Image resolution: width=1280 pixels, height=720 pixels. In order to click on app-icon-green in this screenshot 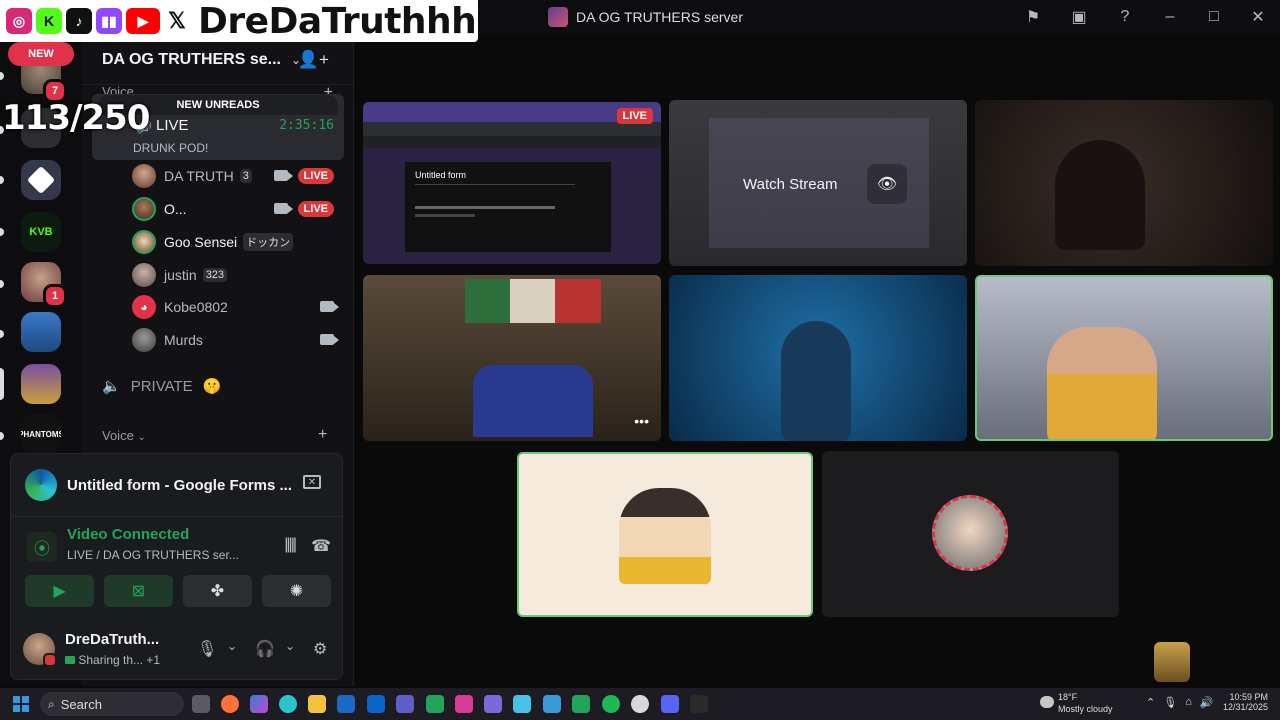, I will do `click(435, 704)`.